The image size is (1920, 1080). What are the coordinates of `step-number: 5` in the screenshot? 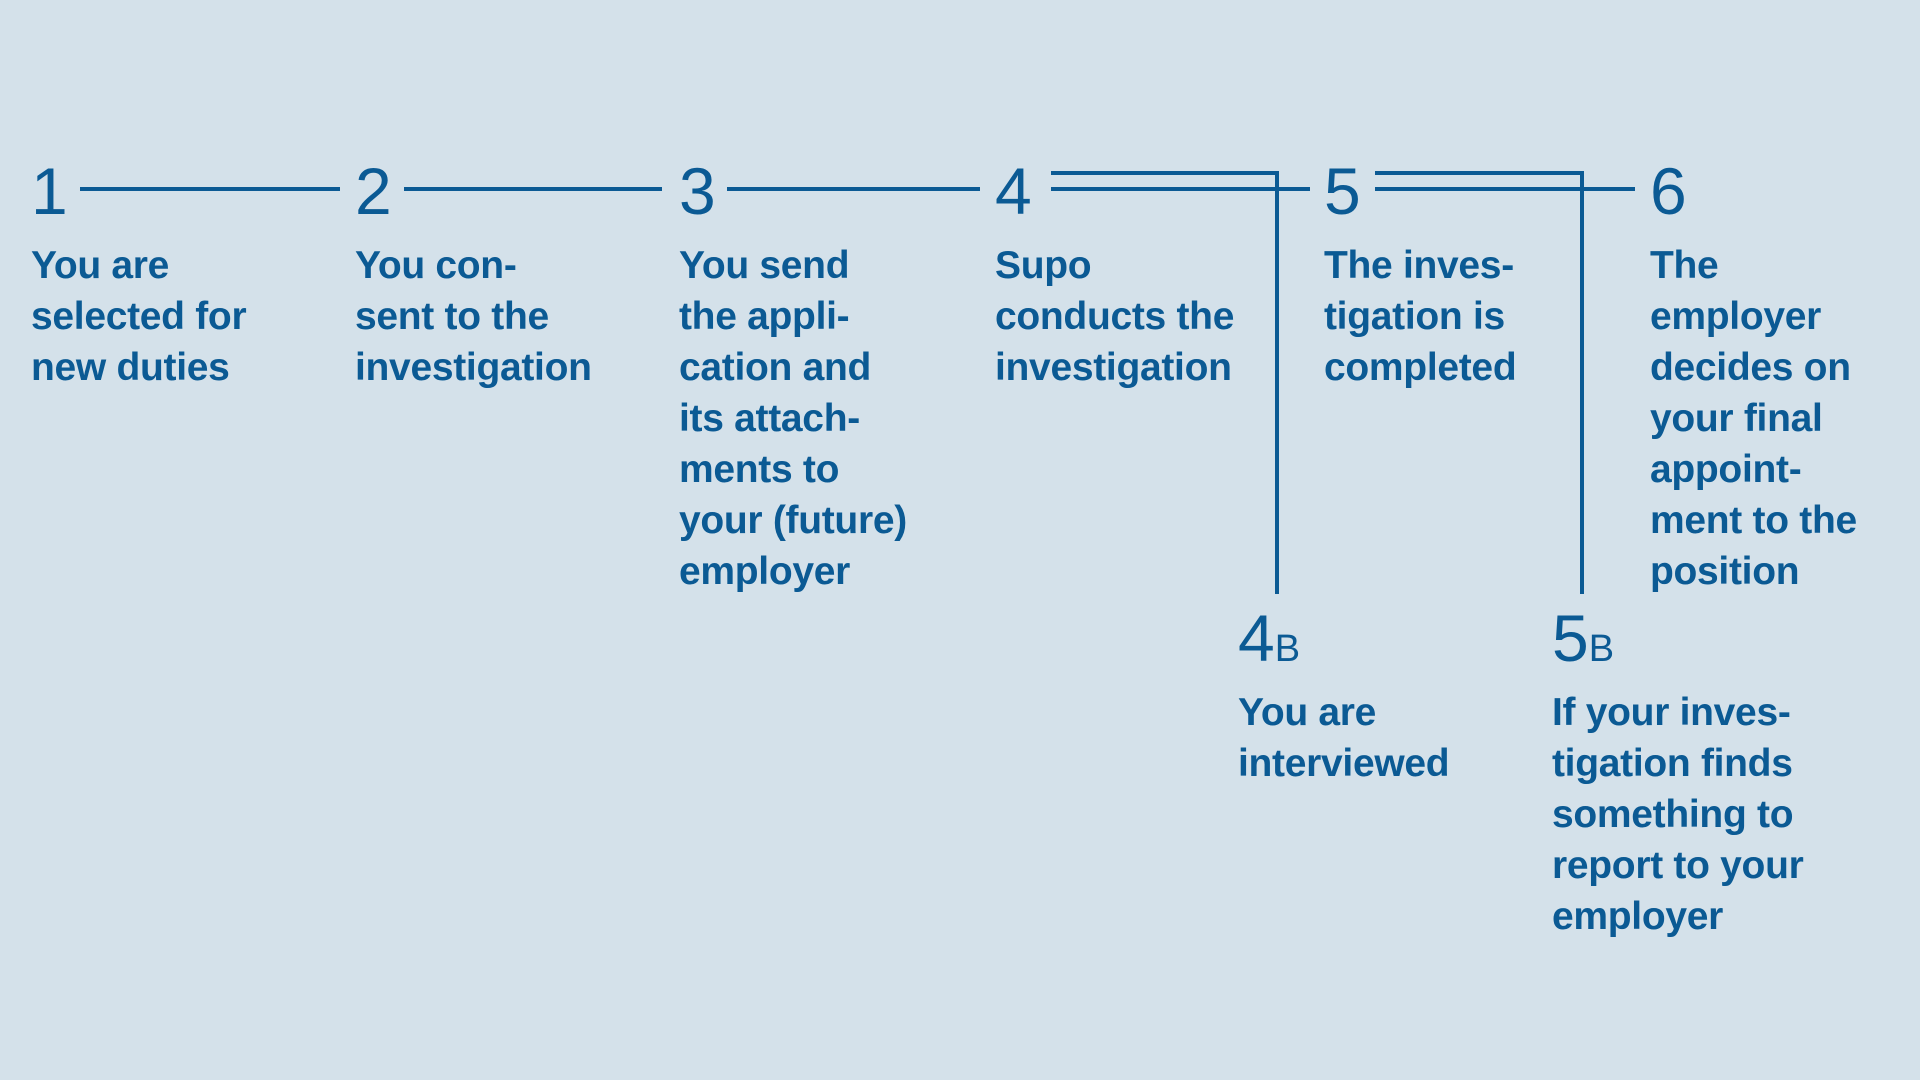 It's located at (1342, 191).